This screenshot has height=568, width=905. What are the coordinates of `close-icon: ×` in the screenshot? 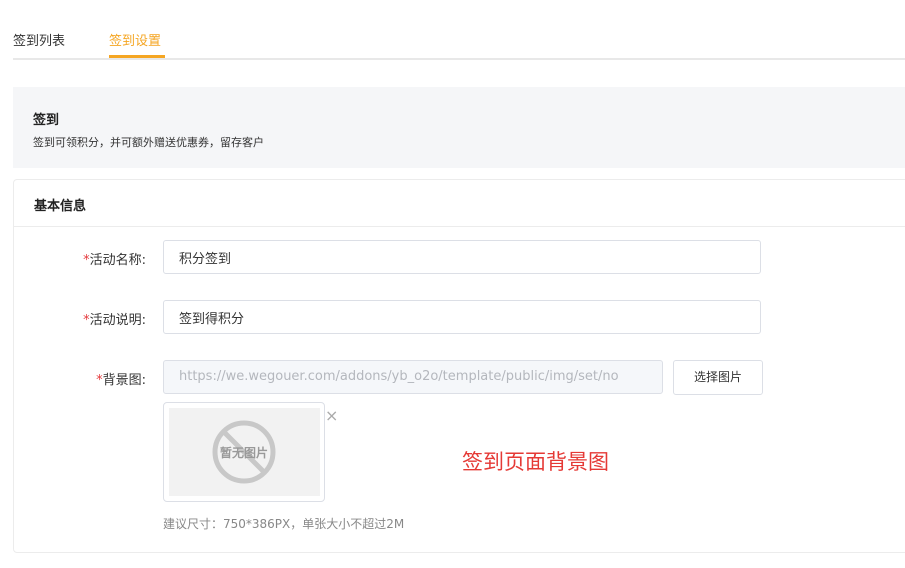 It's located at (331, 415).